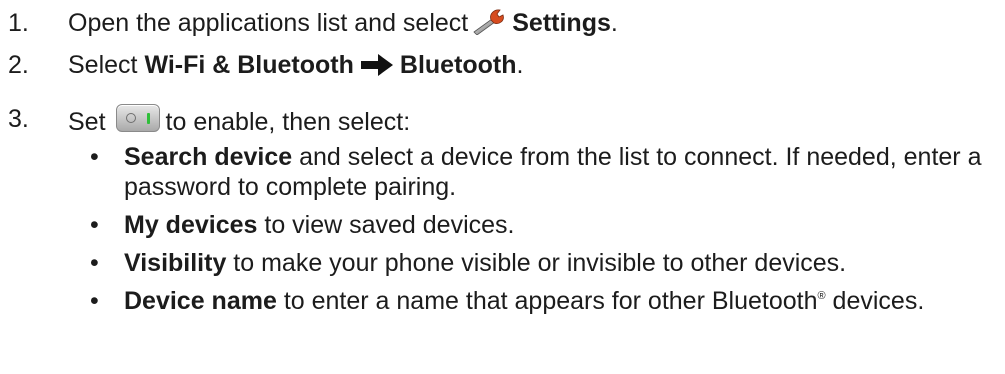 Image resolution: width=1005 pixels, height=374 pixels. What do you see at coordinates (87, 122) in the screenshot?
I see `step-text-before: Set` at bounding box center [87, 122].